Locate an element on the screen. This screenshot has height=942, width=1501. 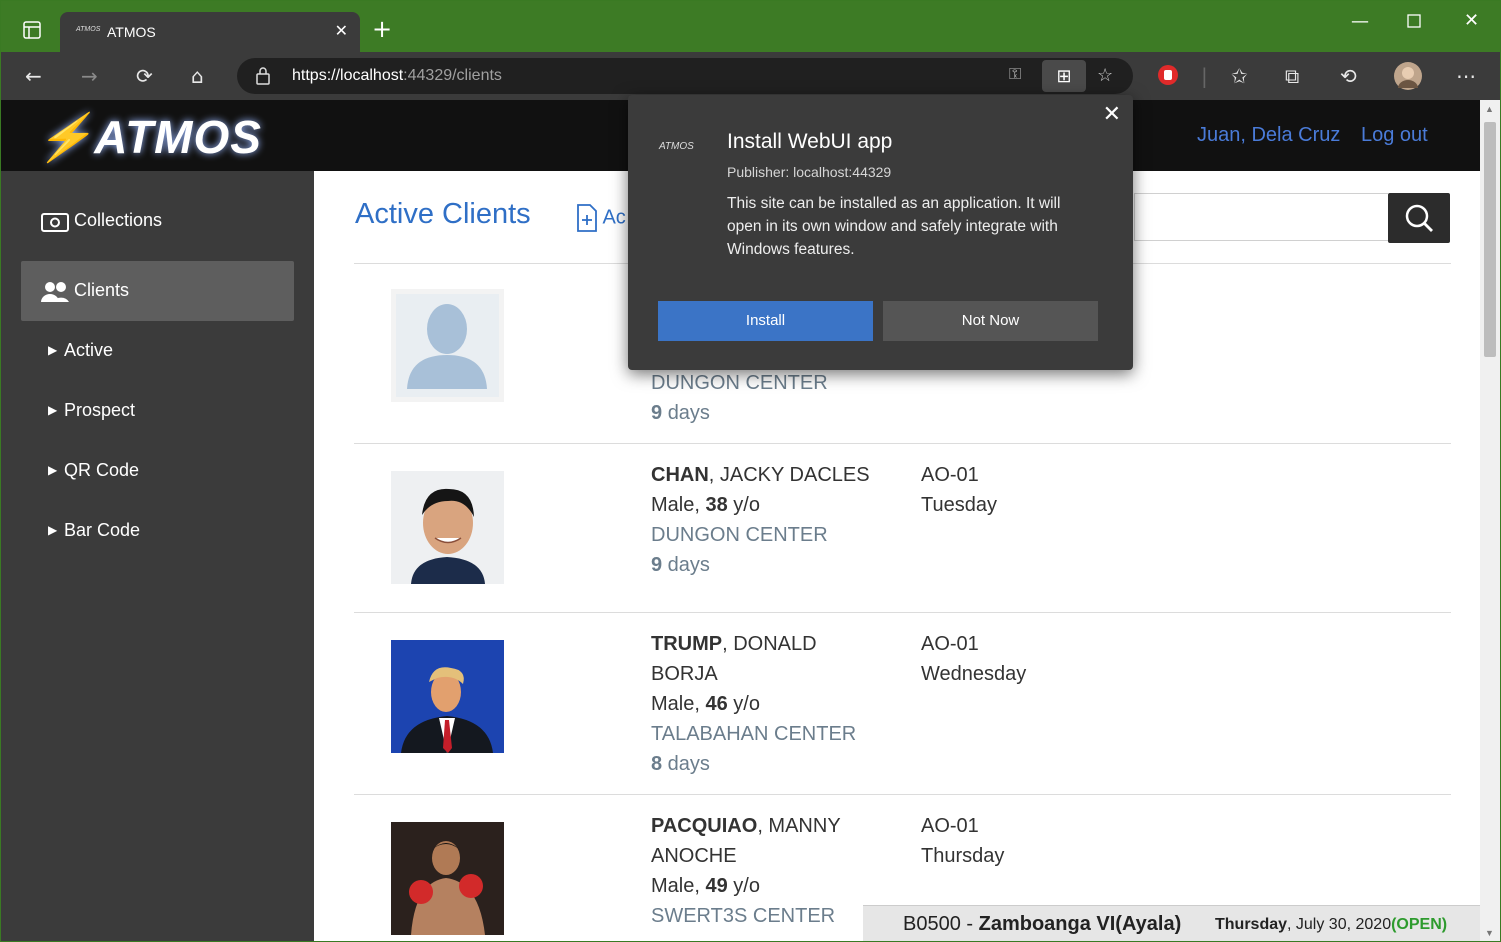
extension-stop-icon is located at coordinates (1168, 77).